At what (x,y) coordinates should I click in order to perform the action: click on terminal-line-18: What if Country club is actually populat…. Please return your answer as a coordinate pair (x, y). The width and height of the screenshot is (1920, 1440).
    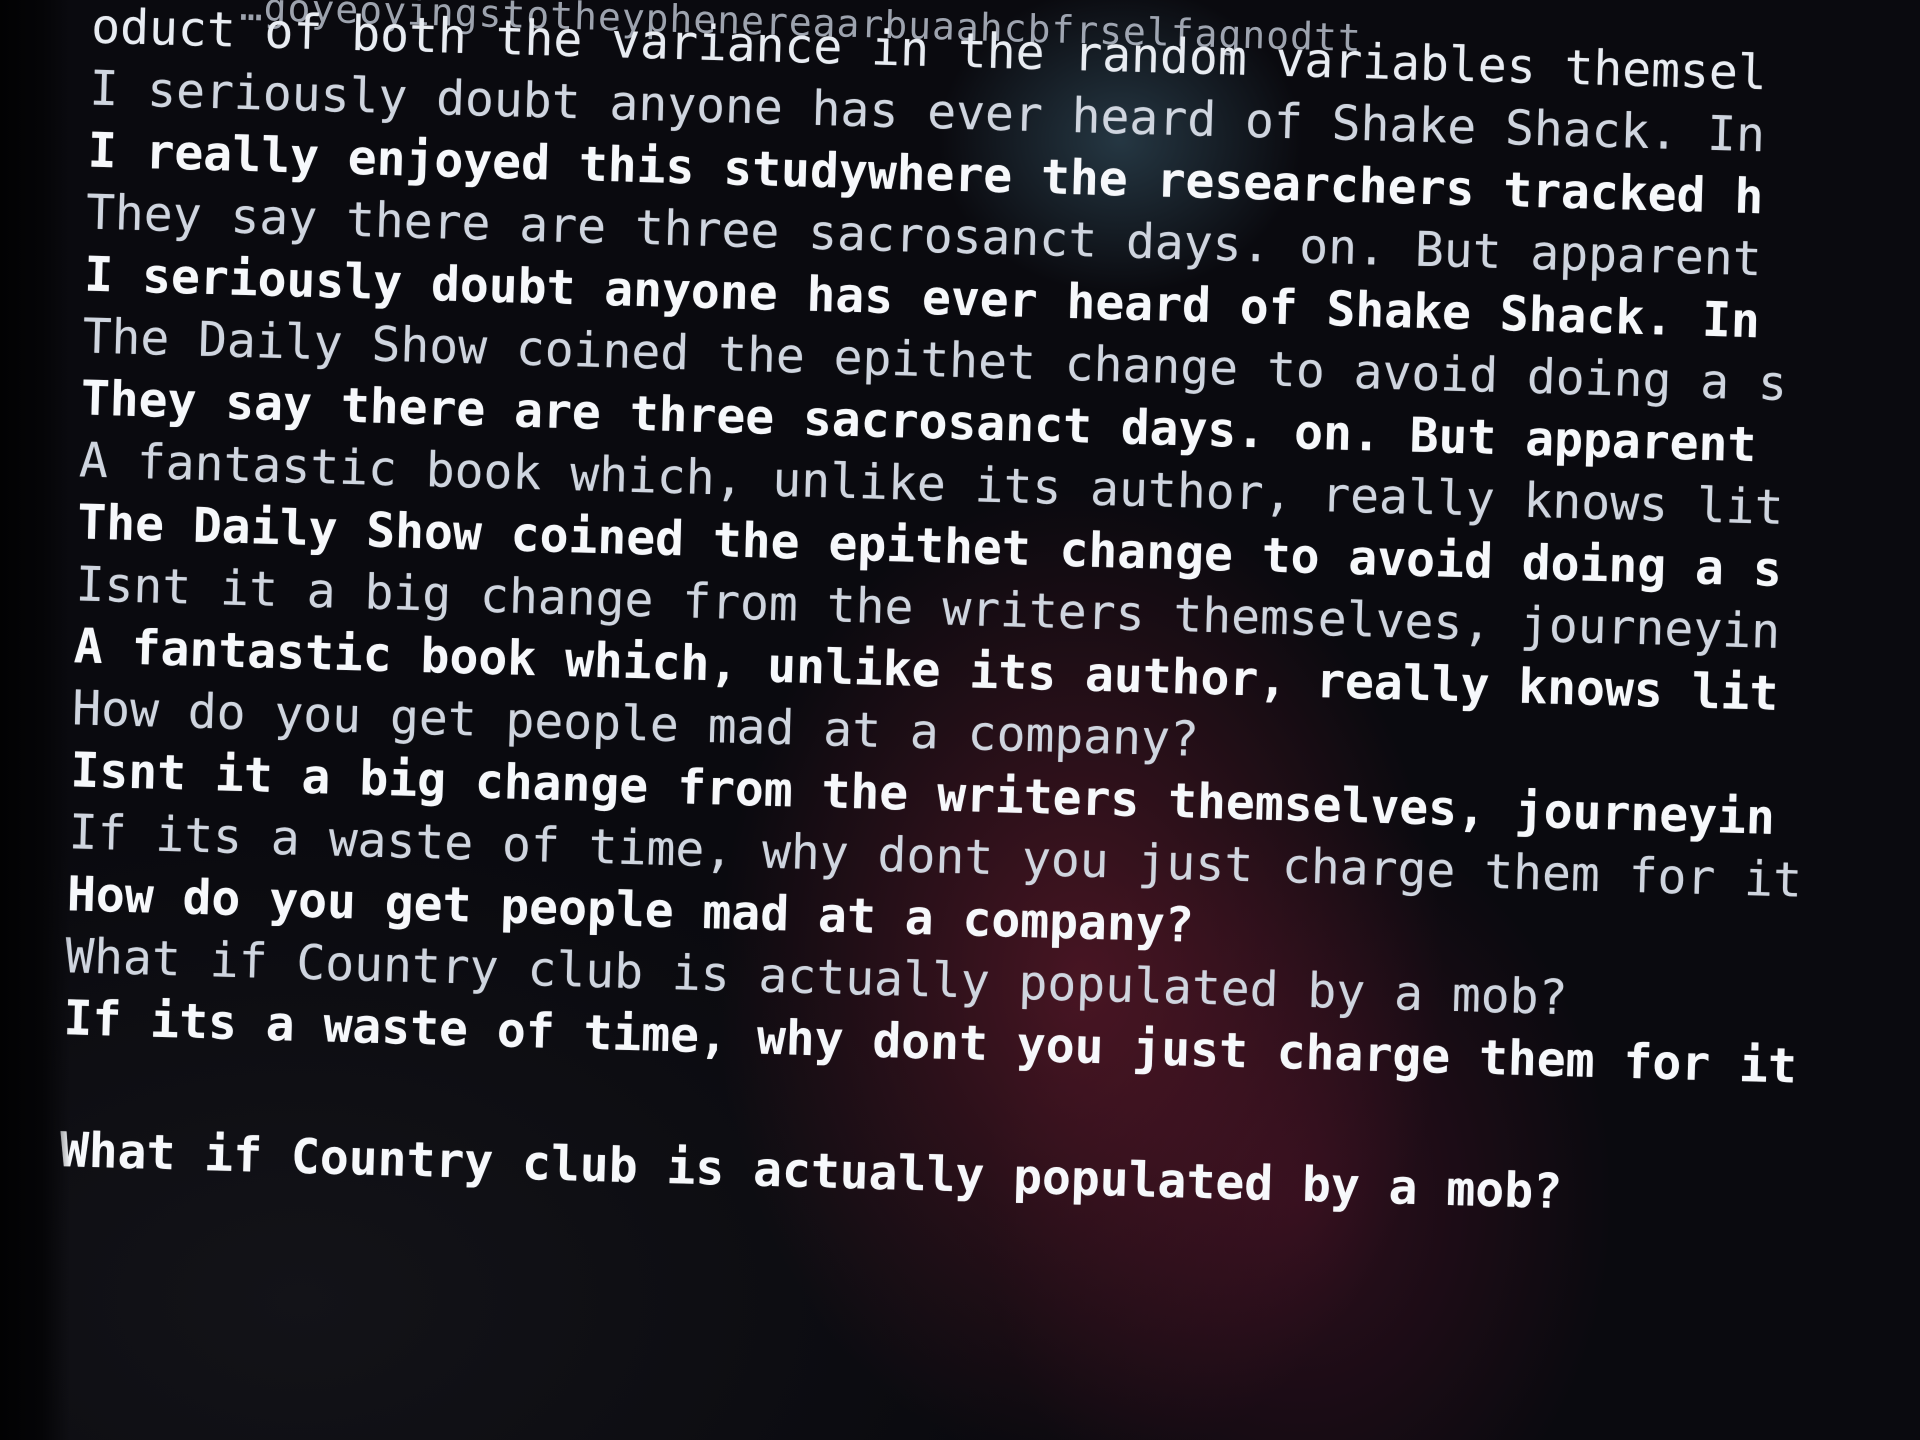
    Looking at the image, I should click on (811, 1171).